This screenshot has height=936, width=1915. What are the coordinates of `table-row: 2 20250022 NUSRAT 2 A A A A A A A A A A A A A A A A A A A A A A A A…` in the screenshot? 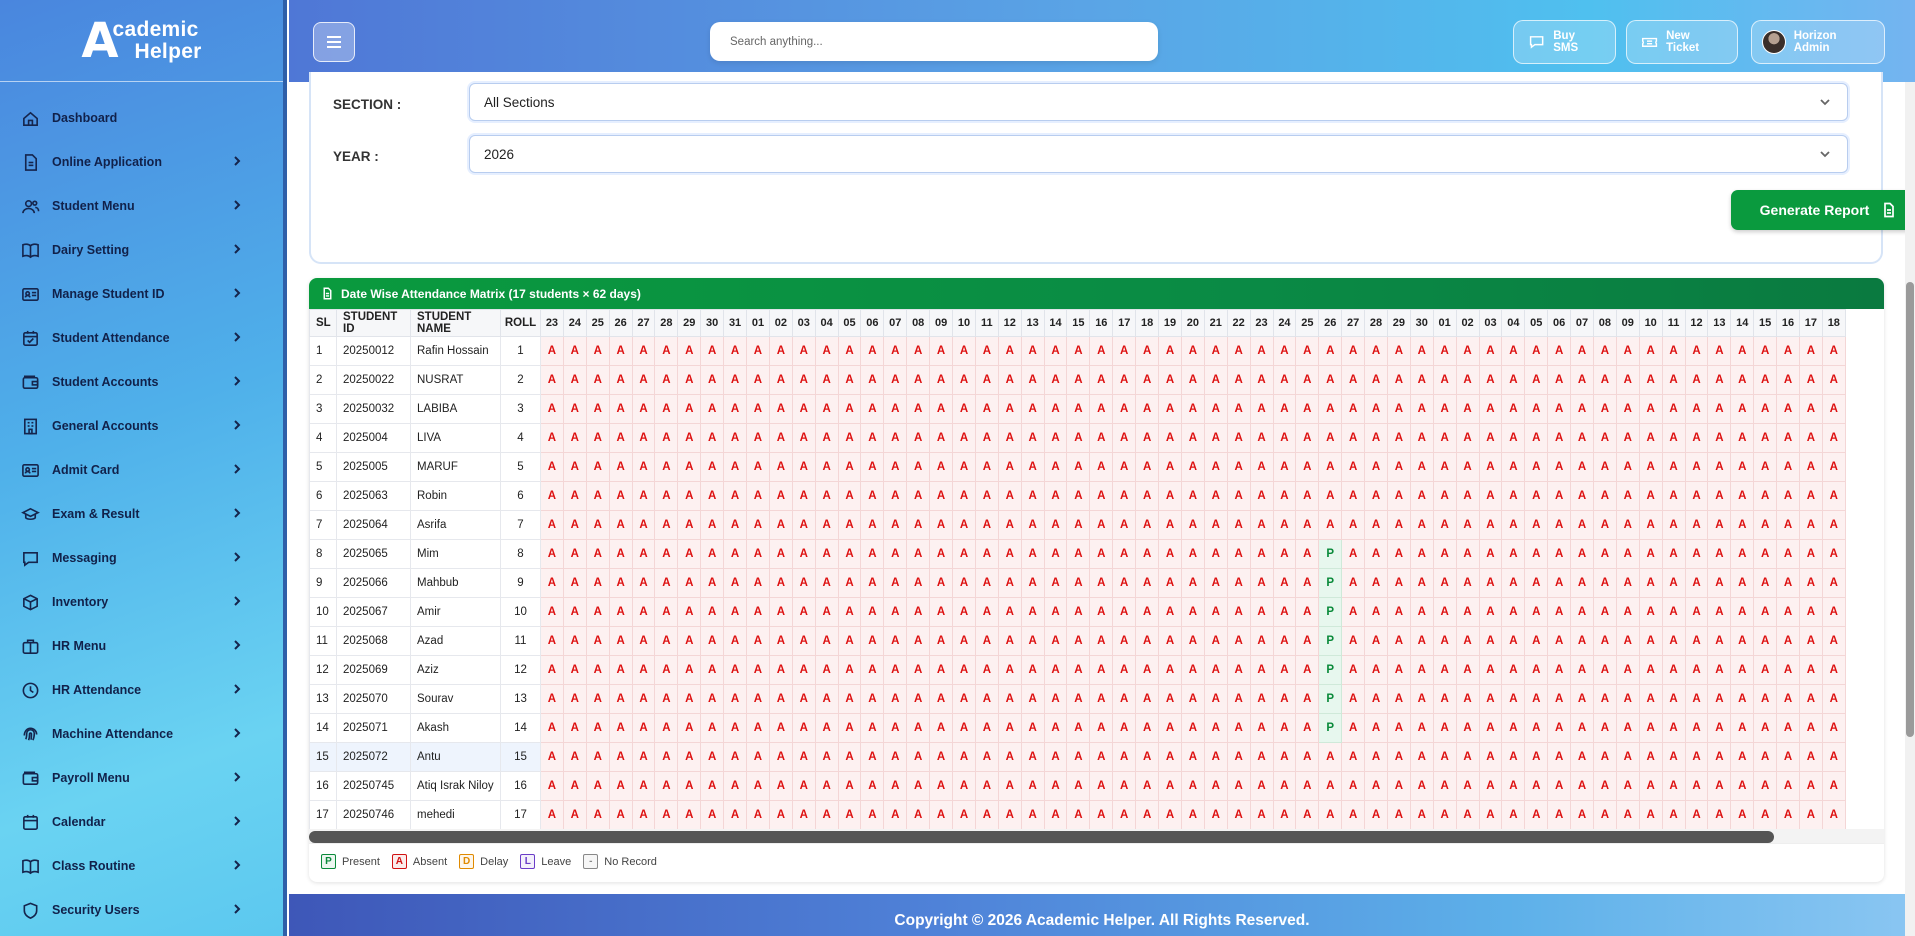 It's located at (1077, 380).